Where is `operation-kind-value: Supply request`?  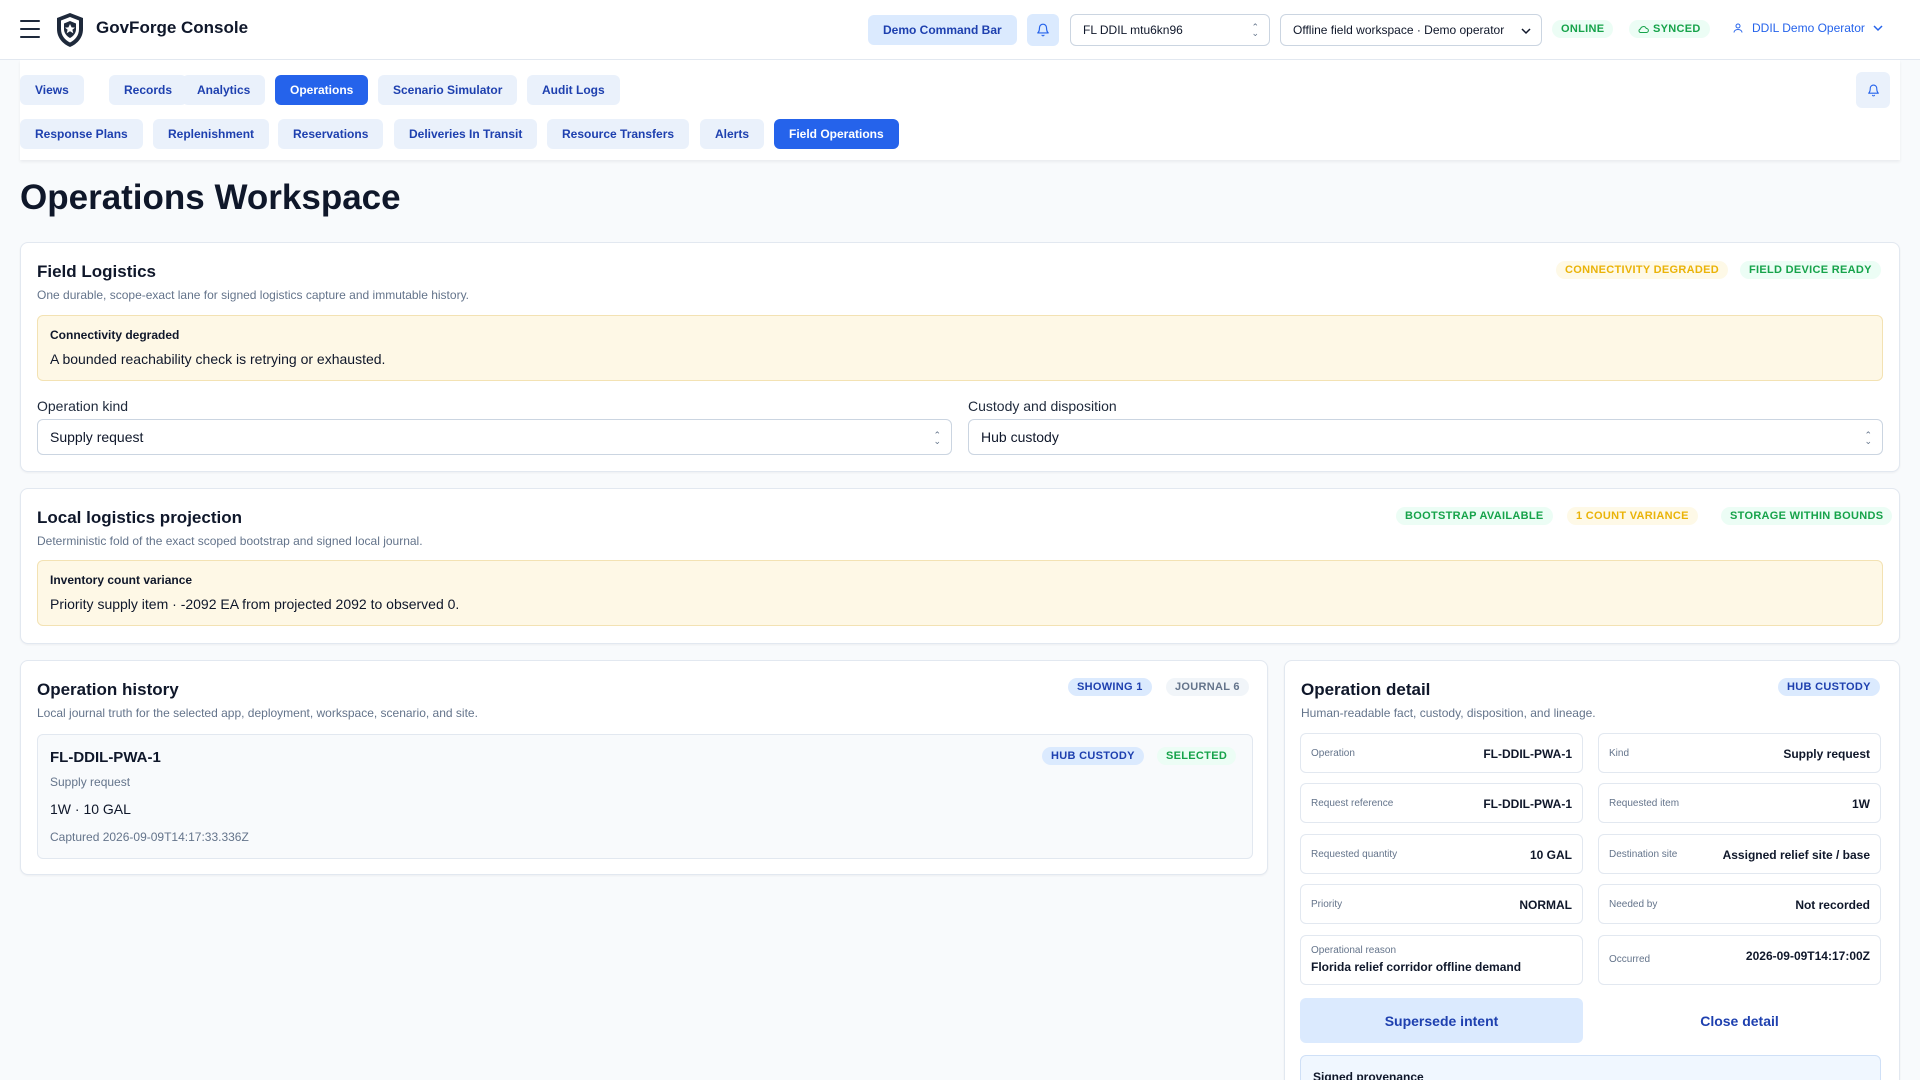 operation-kind-value: Supply request is located at coordinates (97, 437).